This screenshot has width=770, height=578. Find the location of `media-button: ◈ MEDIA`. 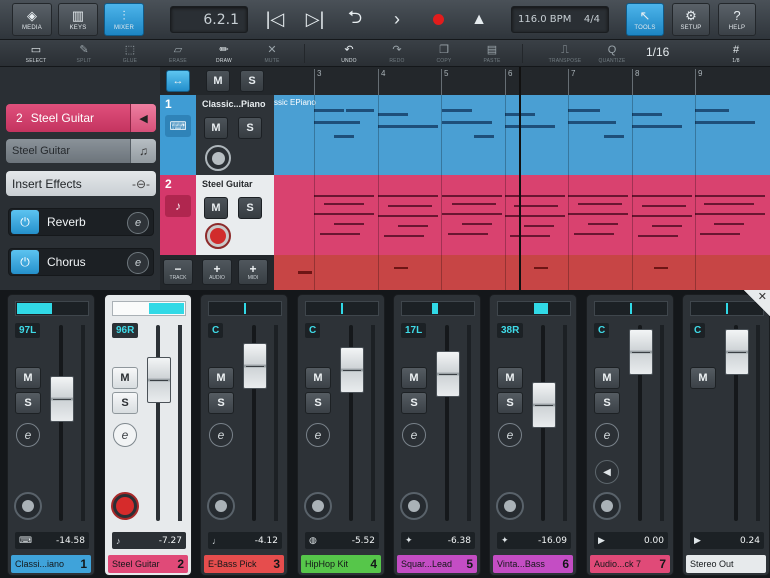

media-button: ◈ MEDIA is located at coordinates (32, 19).